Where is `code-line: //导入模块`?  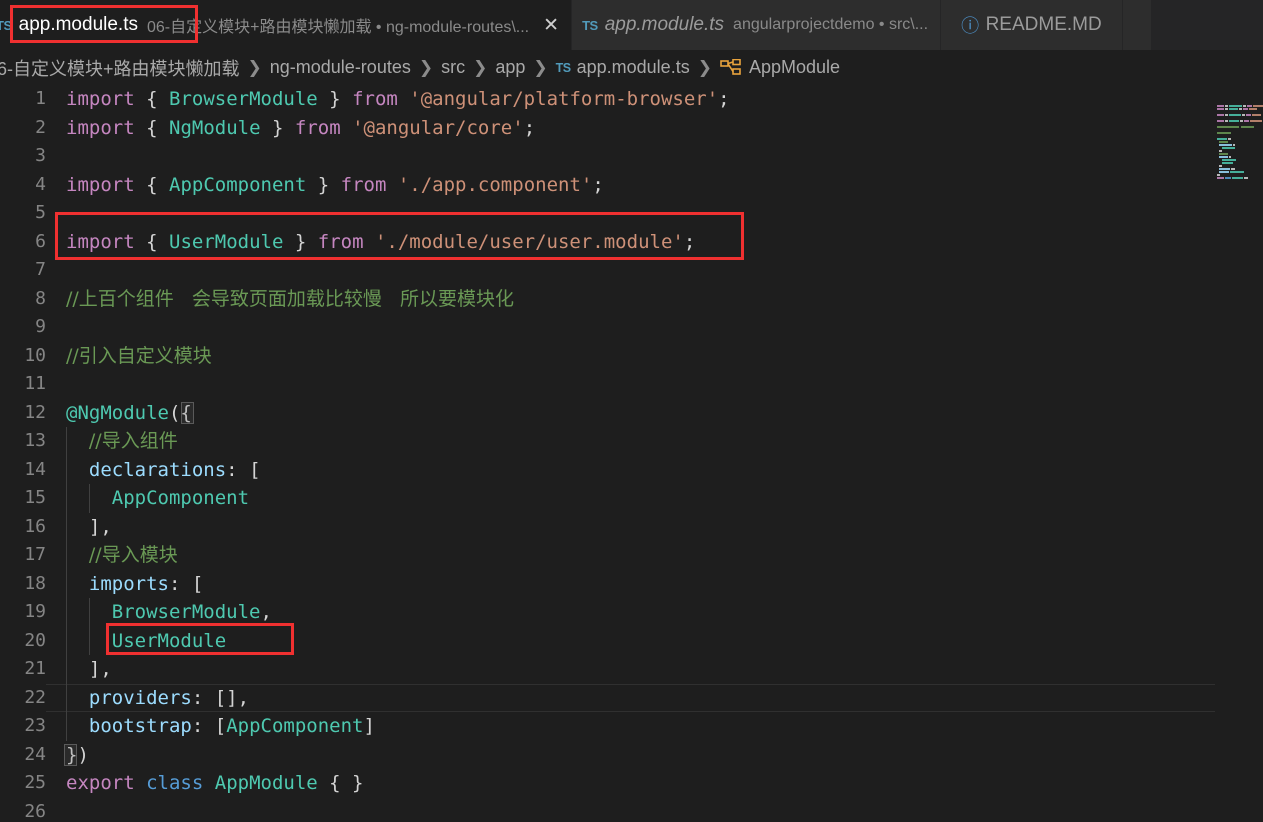
code-line: //导入模块 is located at coordinates (122, 555).